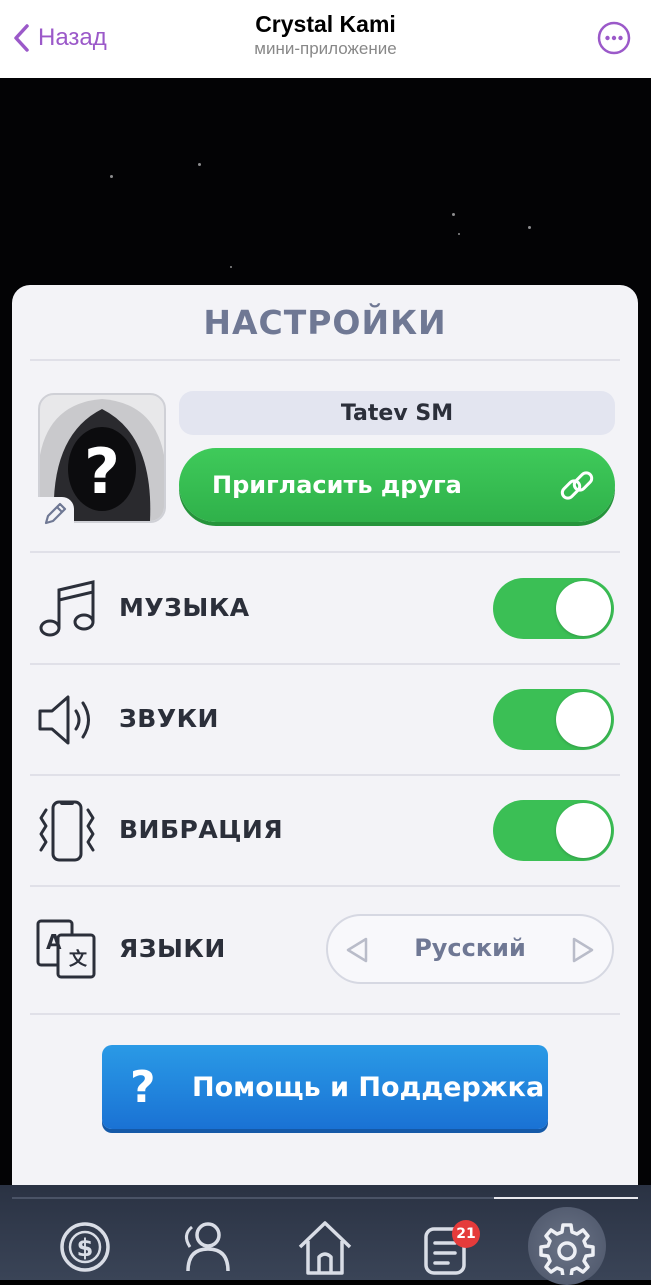  What do you see at coordinates (325, 610) in the screenshot?
I see `settings-row-music: МУЗЫКА` at bounding box center [325, 610].